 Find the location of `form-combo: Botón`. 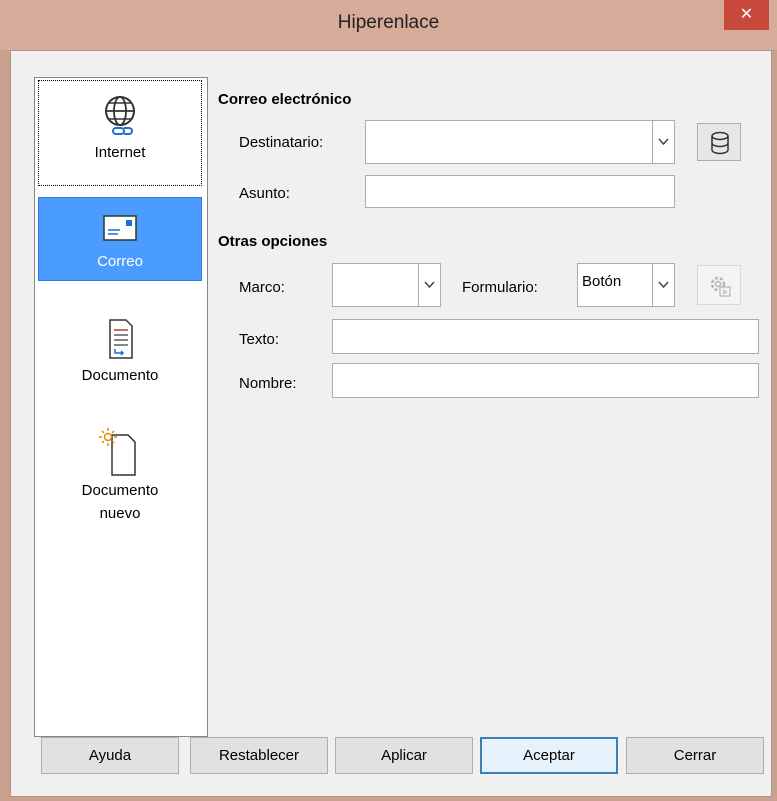

form-combo: Botón is located at coordinates (626, 285).